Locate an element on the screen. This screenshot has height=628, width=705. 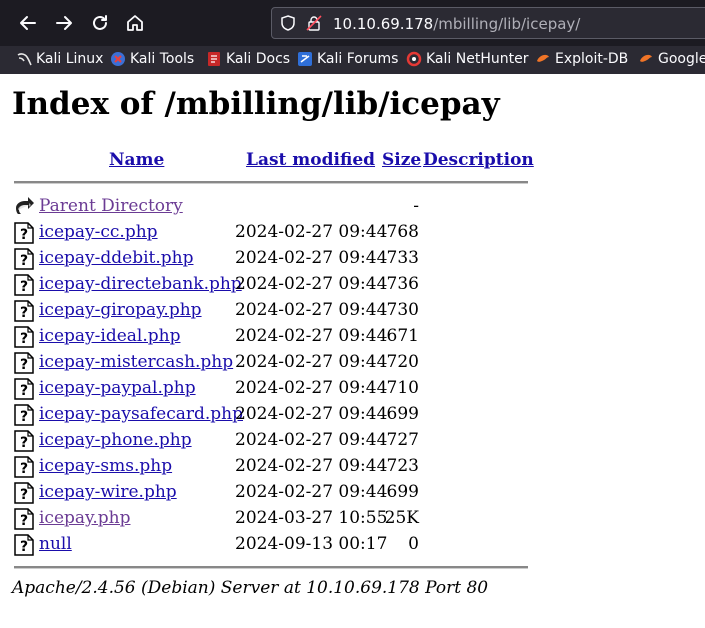
file-link: icepay-ddebit.php is located at coordinates (116, 258).